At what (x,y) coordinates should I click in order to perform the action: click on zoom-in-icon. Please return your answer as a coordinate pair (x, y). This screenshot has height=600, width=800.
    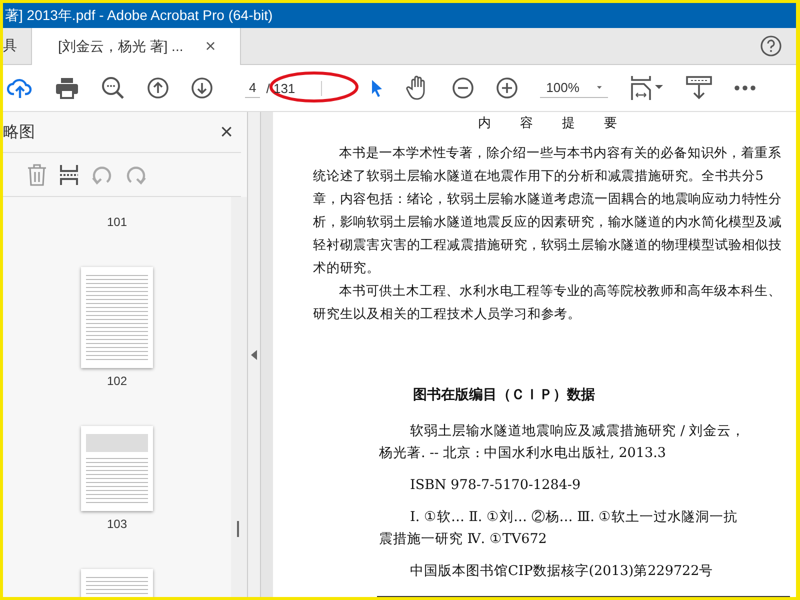
    Looking at the image, I should click on (507, 88).